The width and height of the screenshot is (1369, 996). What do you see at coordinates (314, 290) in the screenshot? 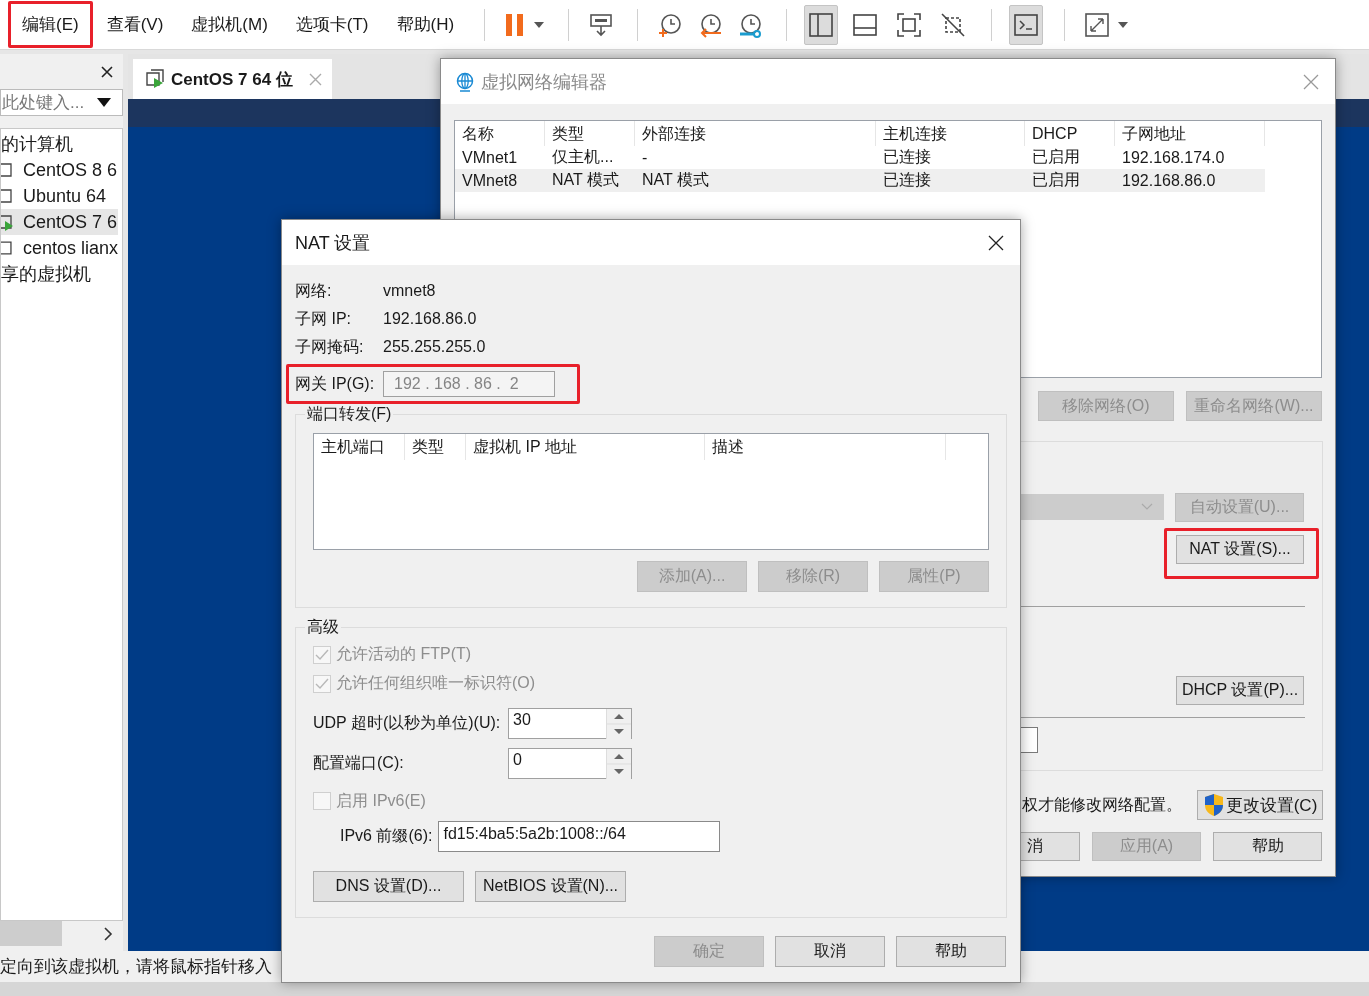
I see `field-label: 网络:` at bounding box center [314, 290].